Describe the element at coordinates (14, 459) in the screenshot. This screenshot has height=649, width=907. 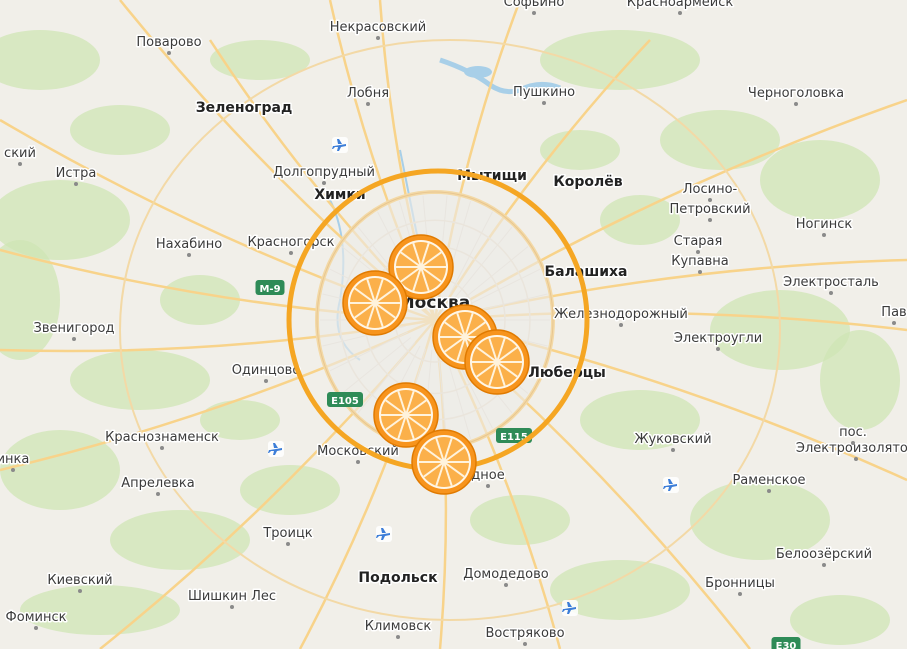
I see `place-label: инка` at that location.